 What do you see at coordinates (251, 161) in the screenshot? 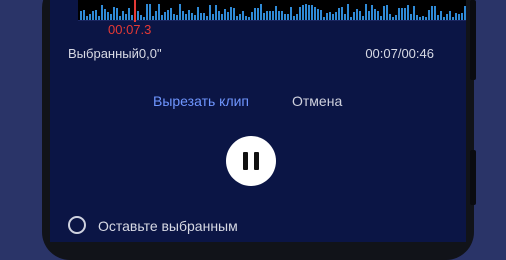
I see `pause-button` at bounding box center [251, 161].